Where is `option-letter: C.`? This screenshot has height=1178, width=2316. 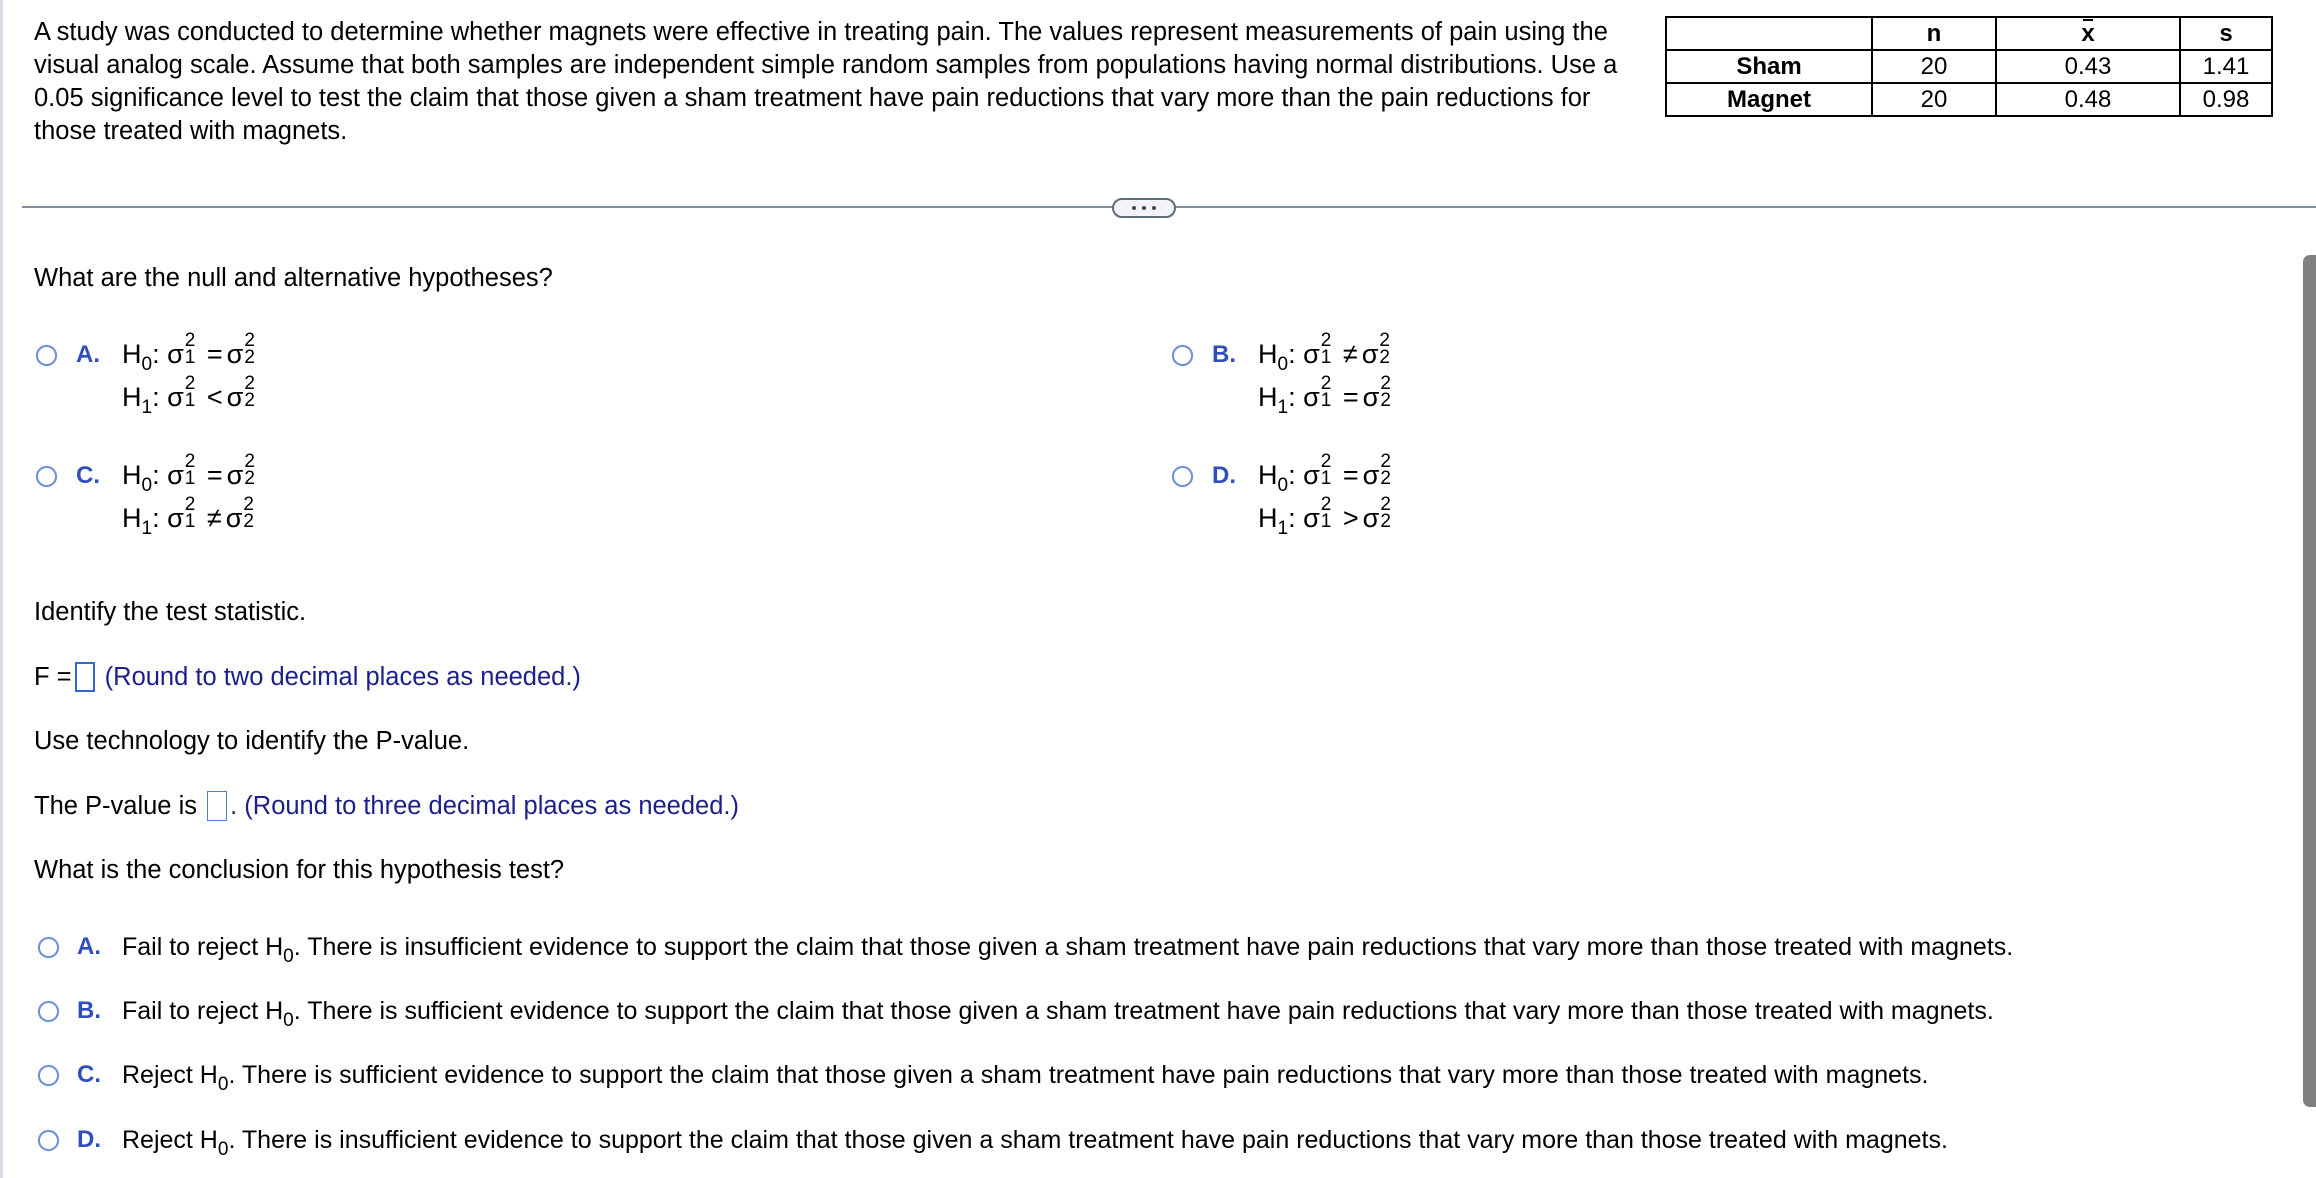
option-letter: C. is located at coordinates (89, 1074).